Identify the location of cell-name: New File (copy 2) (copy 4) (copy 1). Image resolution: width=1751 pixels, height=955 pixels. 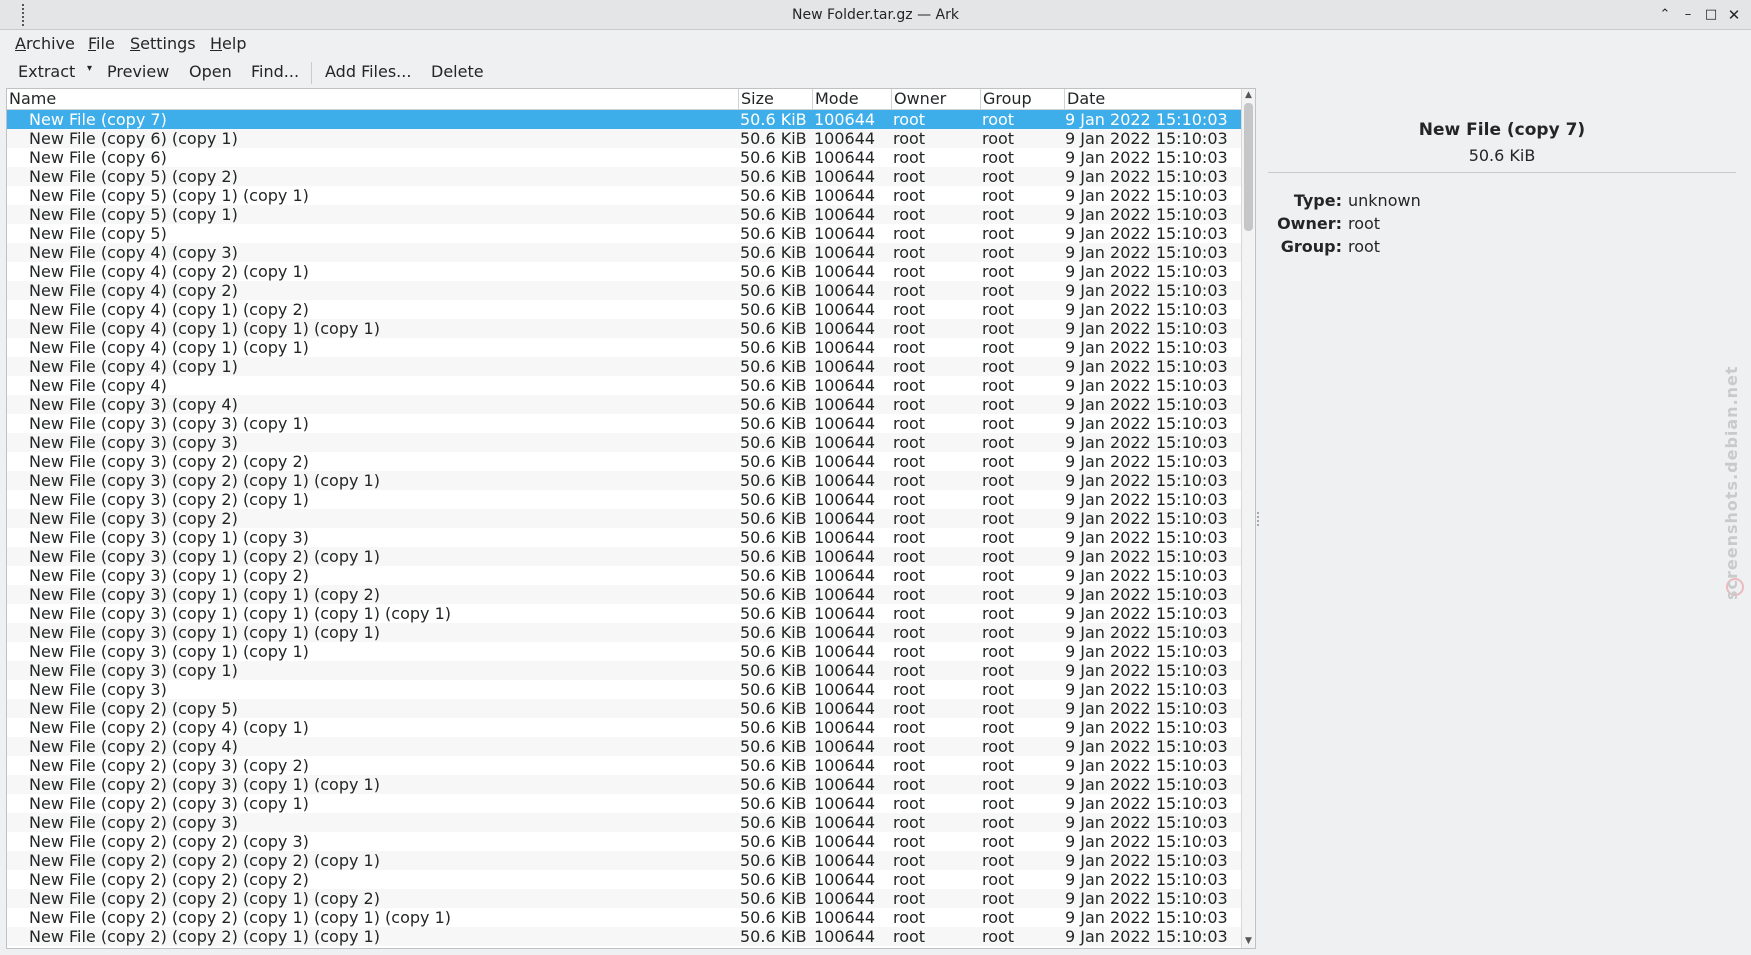
(169, 727).